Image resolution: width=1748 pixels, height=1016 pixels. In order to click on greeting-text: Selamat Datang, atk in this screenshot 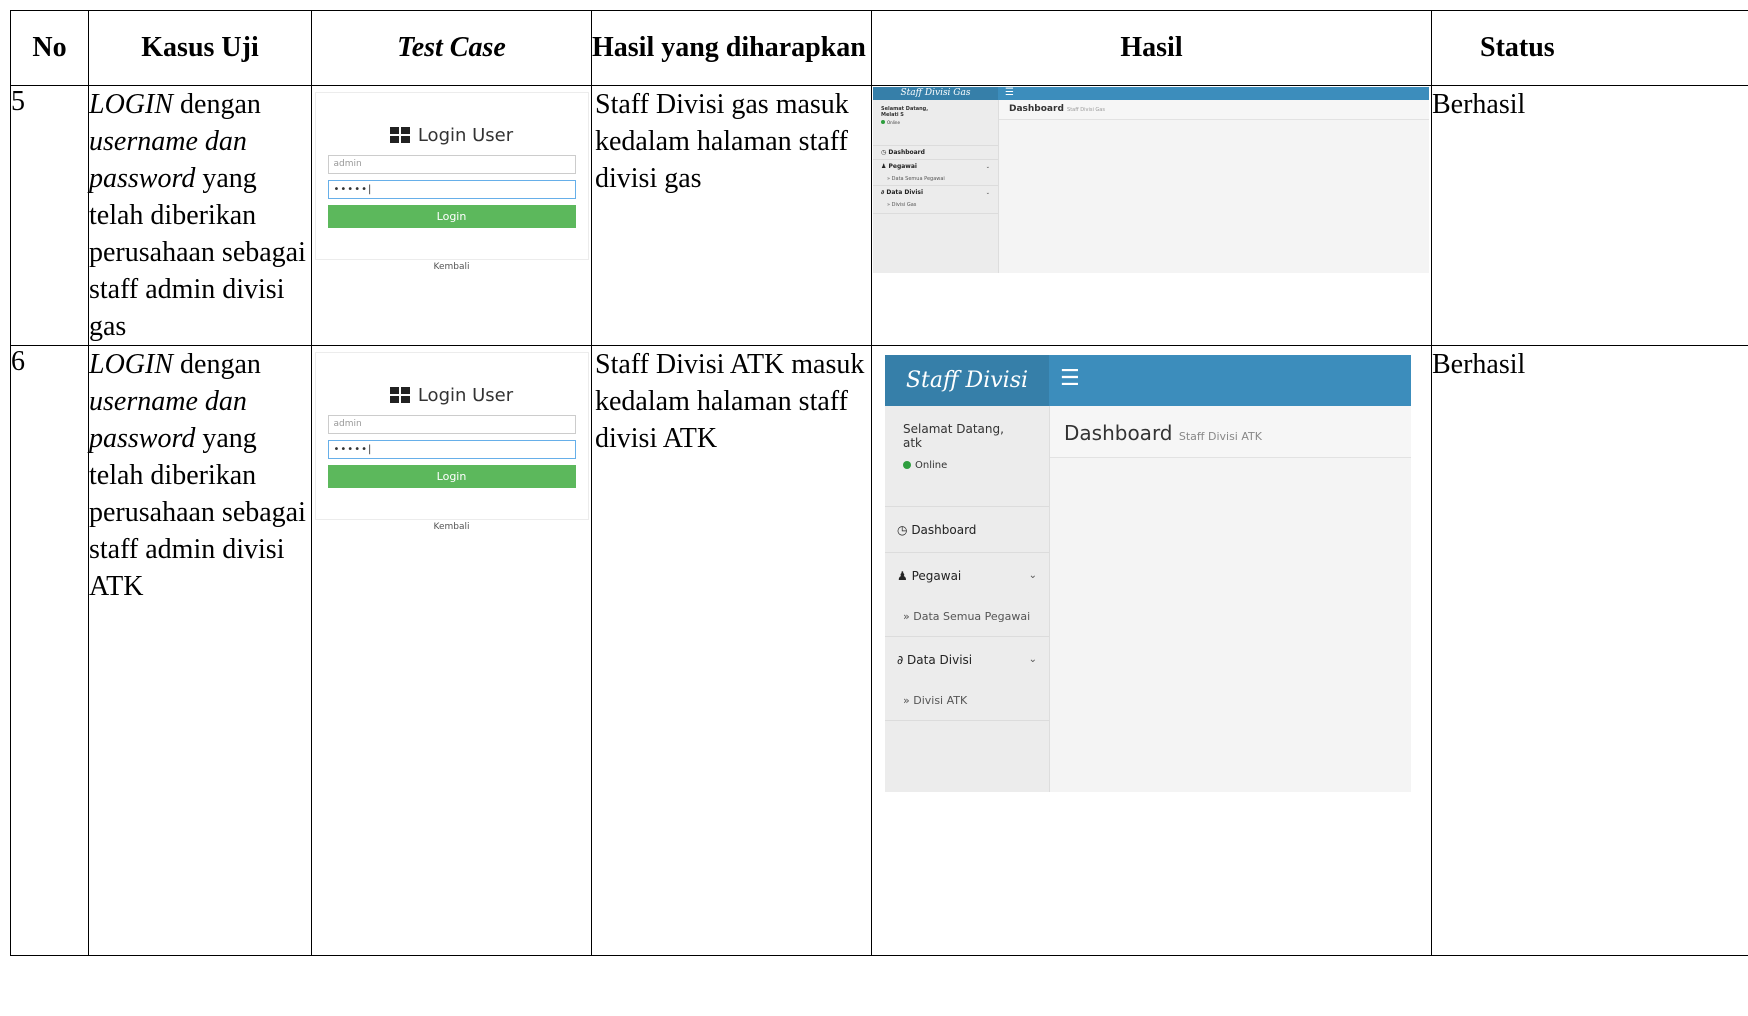, I will do `click(953, 436)`.